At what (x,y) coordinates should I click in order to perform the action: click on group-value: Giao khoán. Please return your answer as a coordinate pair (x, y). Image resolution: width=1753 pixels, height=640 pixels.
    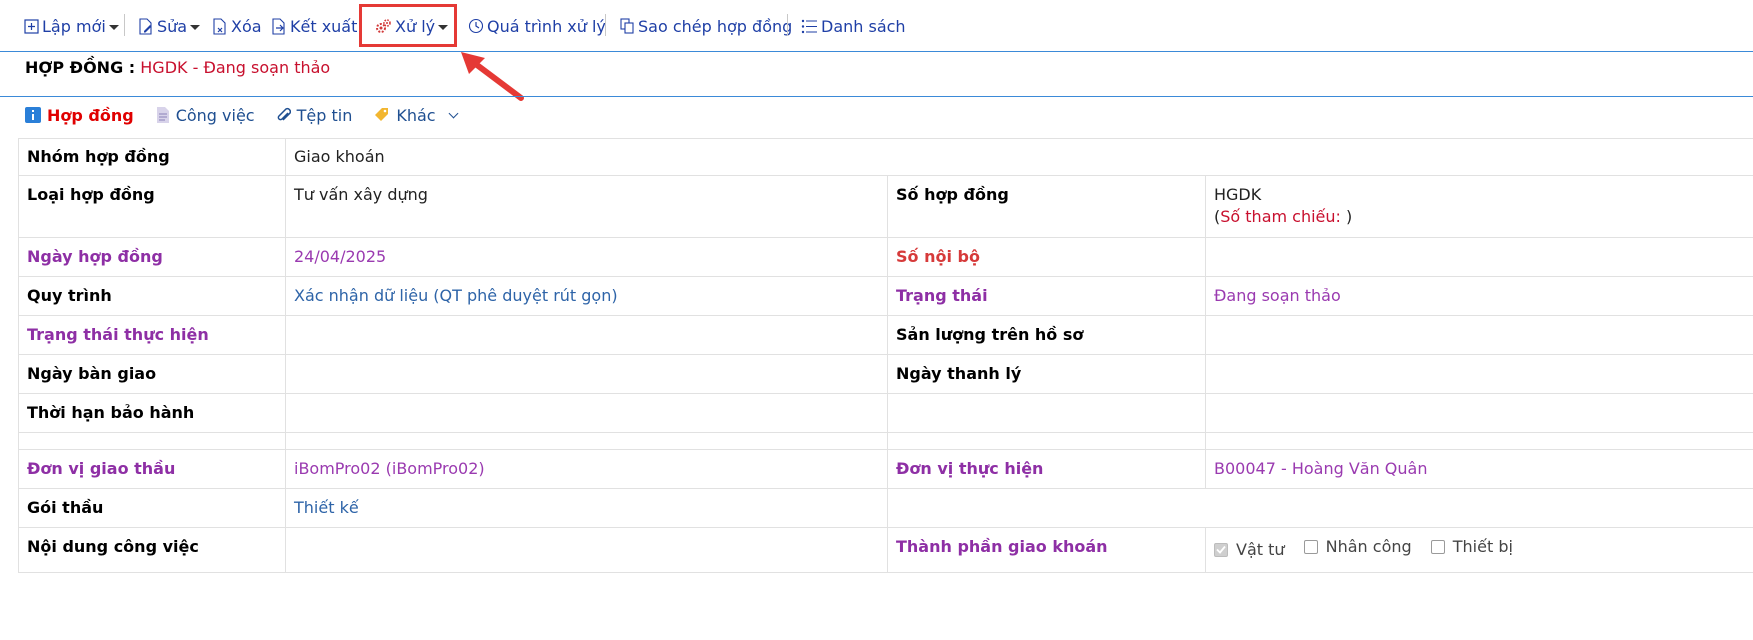
    Looking at the image, I should click on (1019, 157).